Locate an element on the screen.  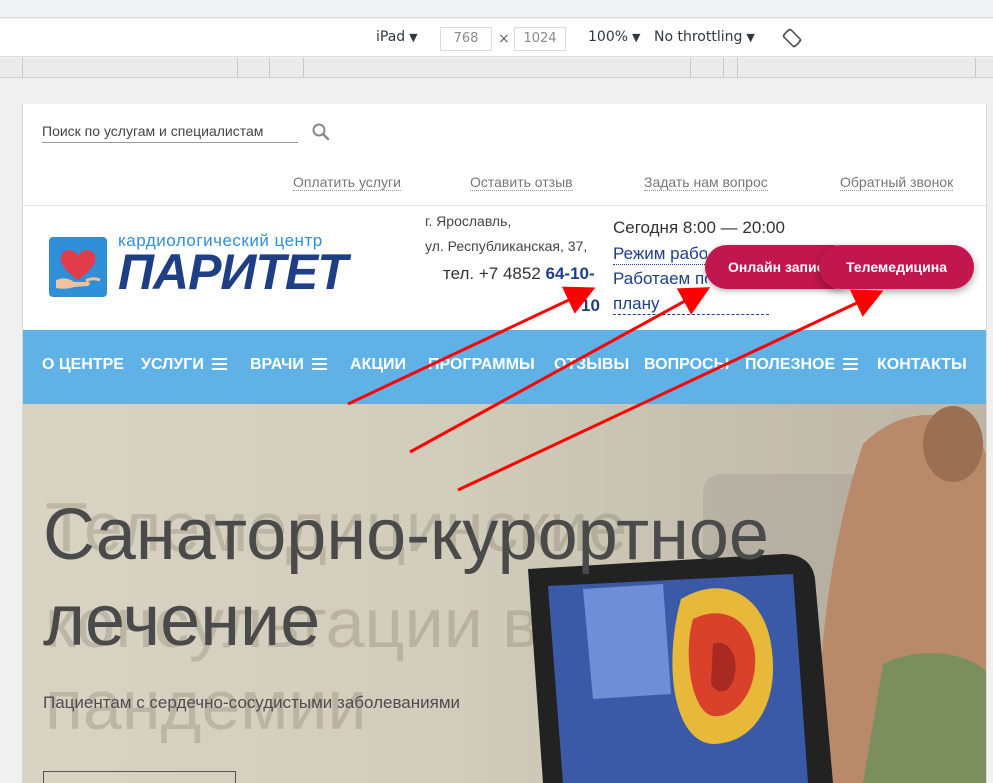
phone-tail: 10 is located at coordinates (590, 305).